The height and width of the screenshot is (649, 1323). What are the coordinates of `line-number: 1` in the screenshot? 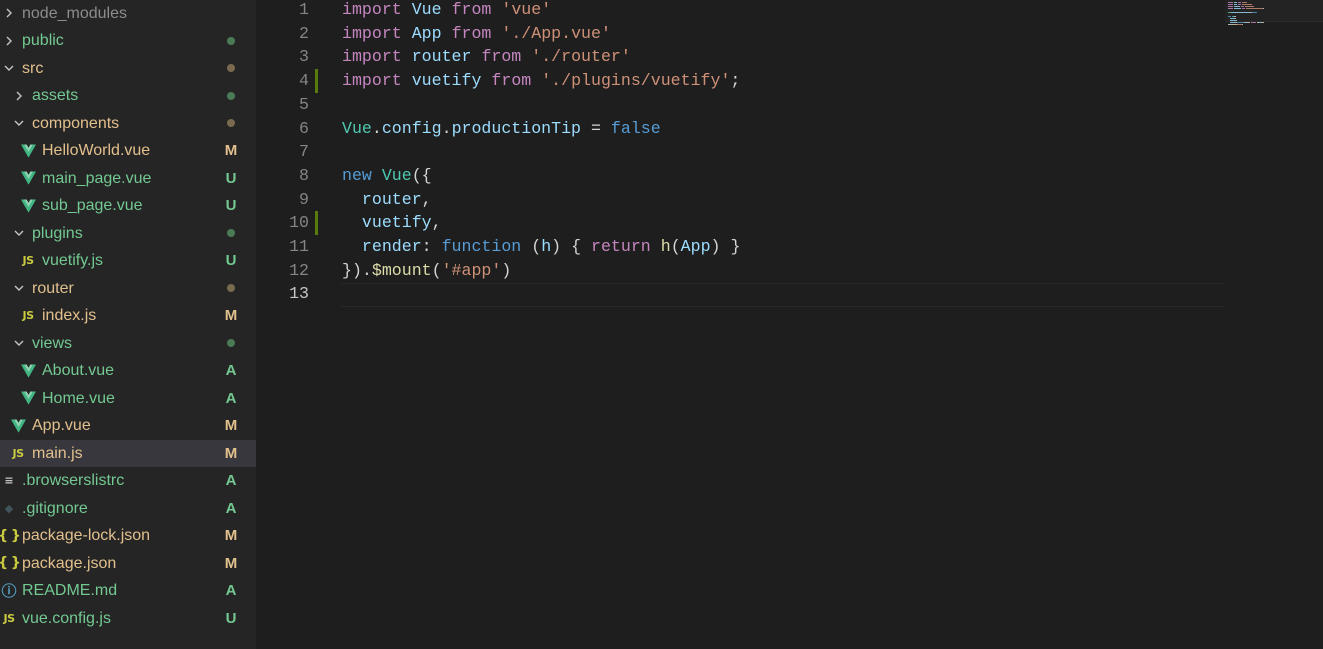 It's located at (304, 9).